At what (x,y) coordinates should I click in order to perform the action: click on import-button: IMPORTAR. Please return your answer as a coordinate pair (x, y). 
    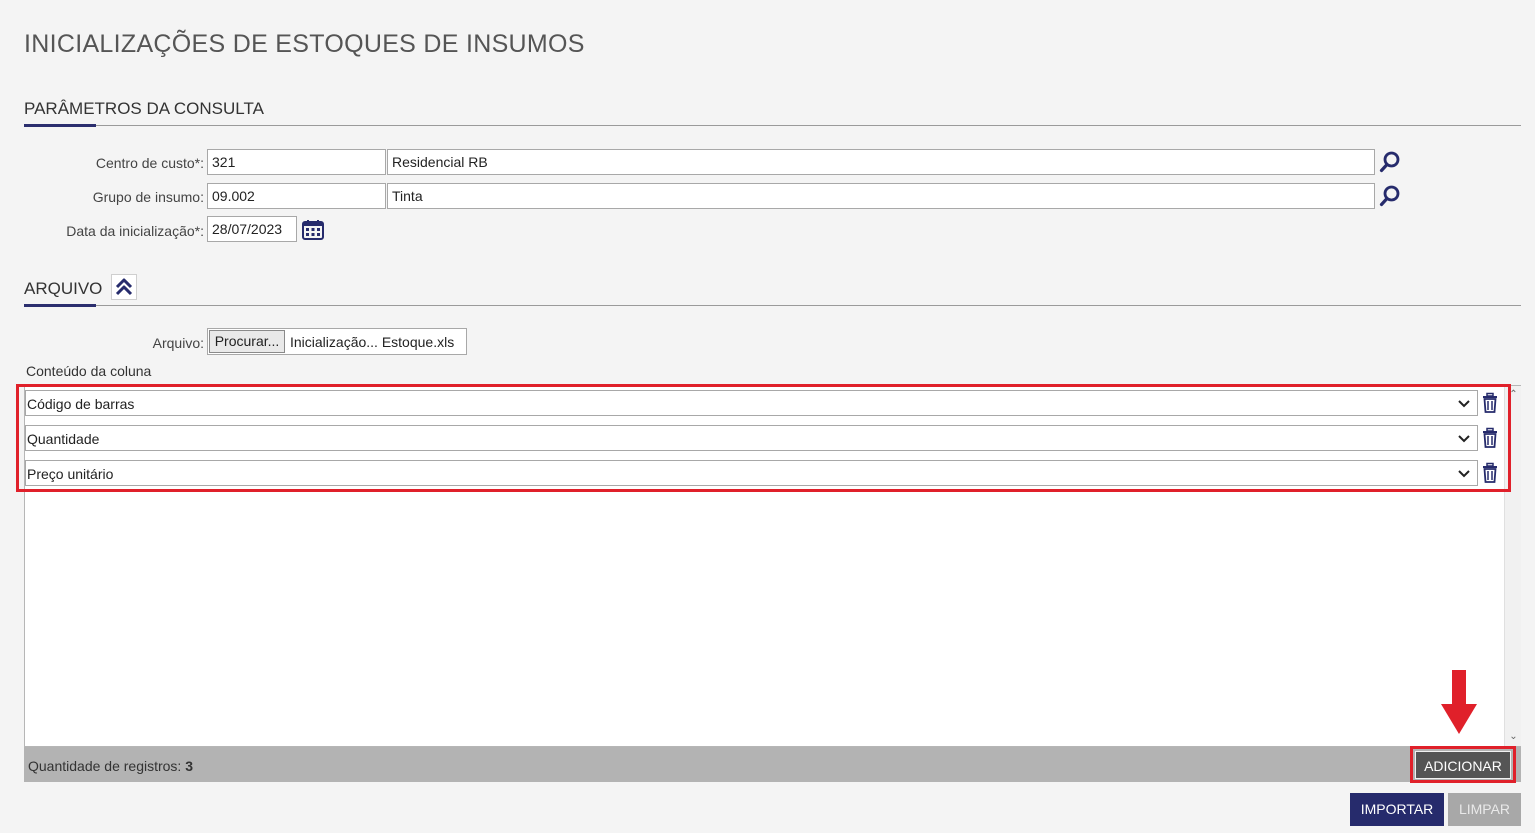
    Looking at the image, I should click on (1397, 809).